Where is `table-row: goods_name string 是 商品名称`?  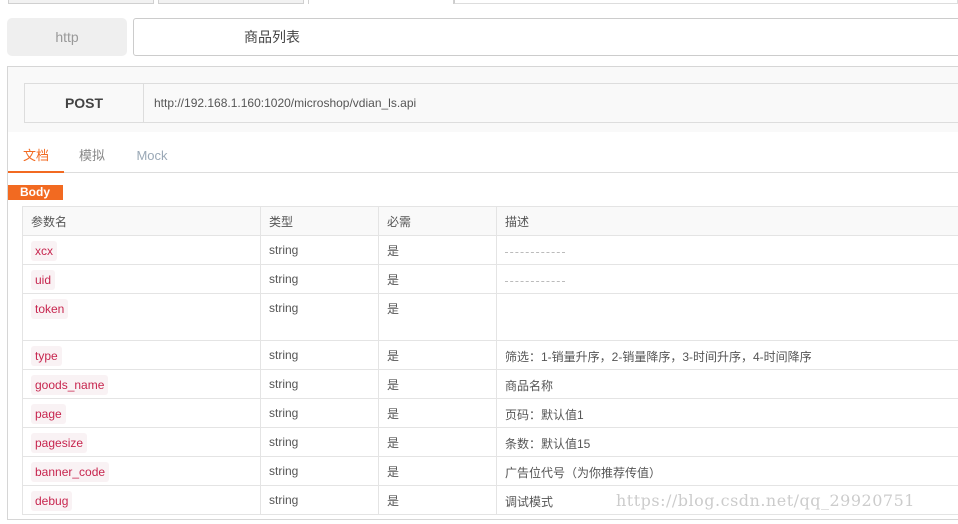
table-row: goods_name string 是 商品名称 is located at coordinates (490, 384).